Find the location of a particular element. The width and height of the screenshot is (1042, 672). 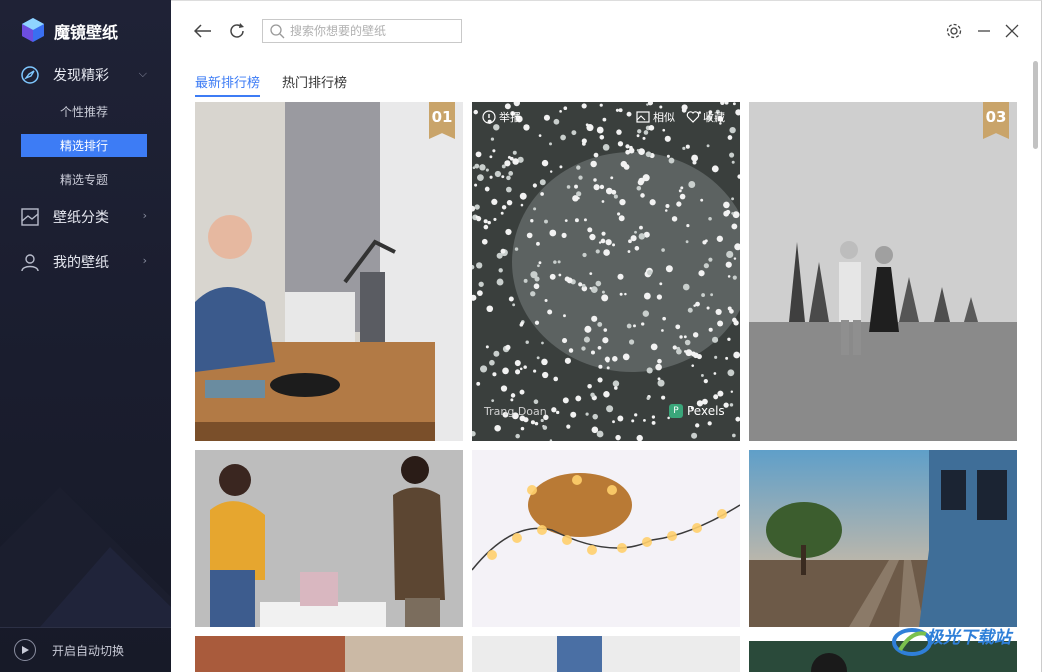

heart-icon is located at coordinates (693, 117).